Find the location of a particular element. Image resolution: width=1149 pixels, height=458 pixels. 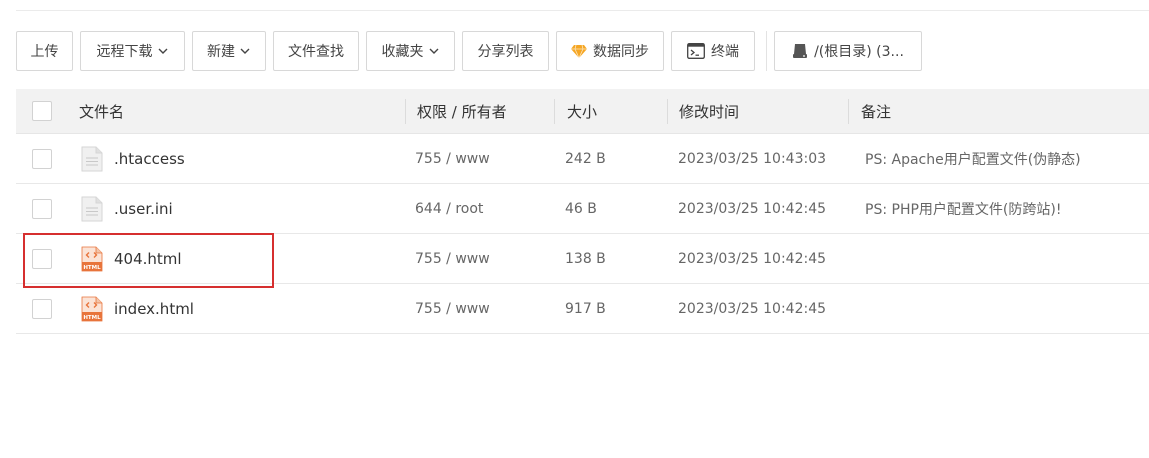

remote-download-label: 远程下载 is located at coordinates (124, 52).